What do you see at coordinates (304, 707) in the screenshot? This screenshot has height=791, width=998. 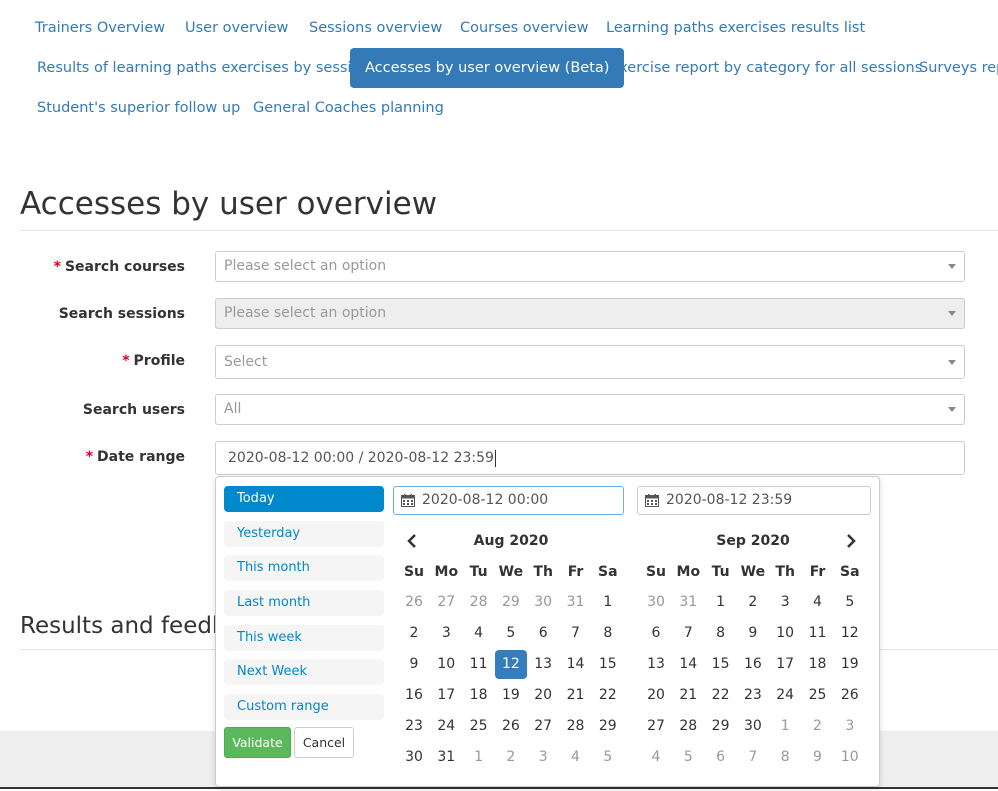 I see `range-custom: Custom range` at bounding box center [304, 707].